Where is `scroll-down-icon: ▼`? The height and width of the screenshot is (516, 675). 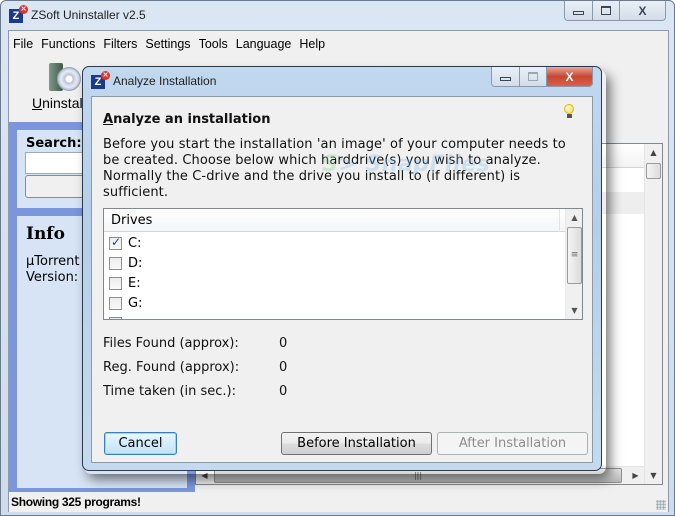 scroll-down-icon: ▼ is located at coordinates (653, 475).